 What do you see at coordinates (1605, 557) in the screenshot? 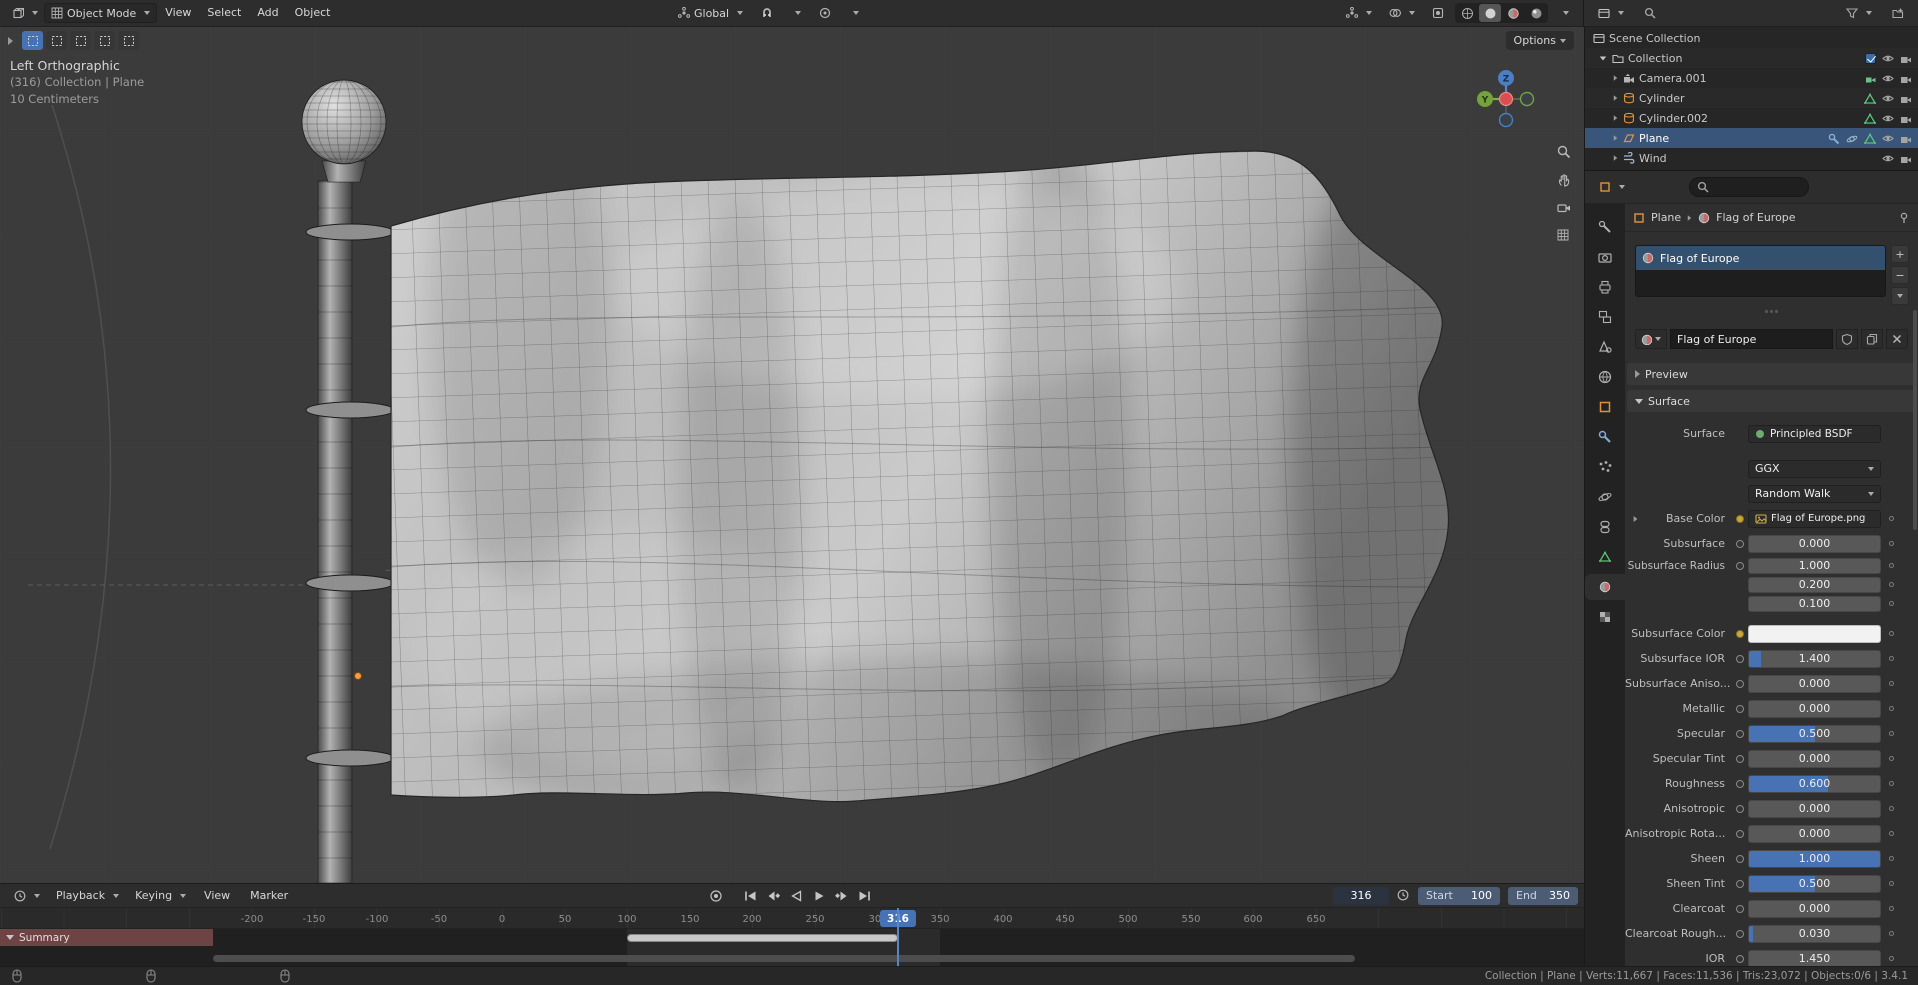
I see `tab-object-data` at bounding box center [1605, 557].